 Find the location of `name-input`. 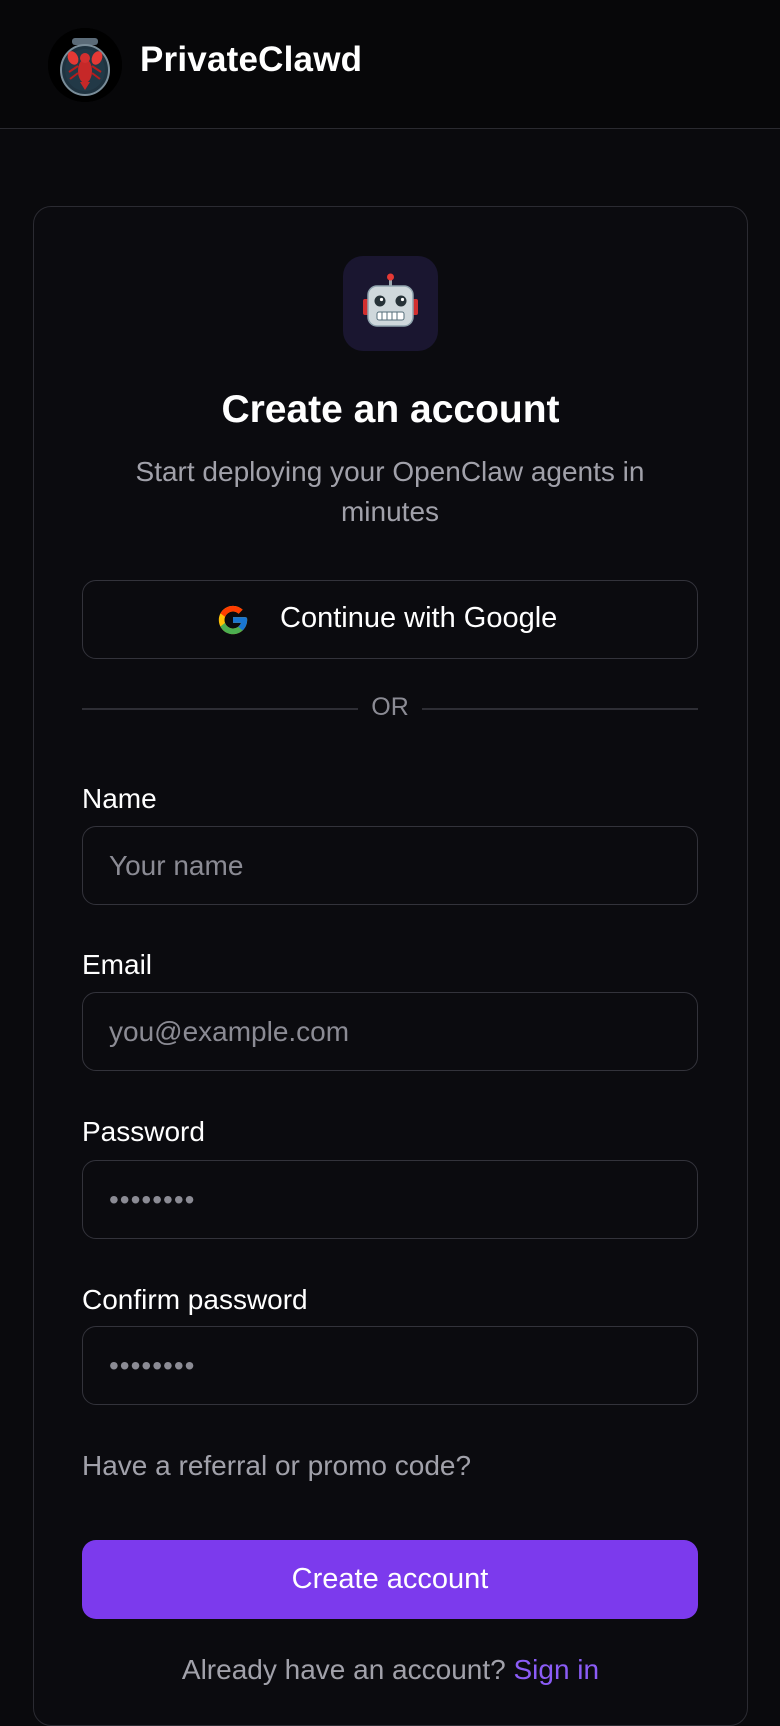

name-input is located at coordinates (390, 865).